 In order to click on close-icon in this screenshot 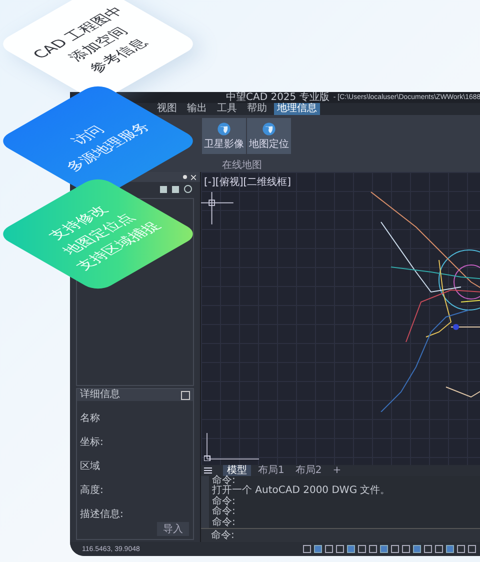, I will do `click(193, 177)`.